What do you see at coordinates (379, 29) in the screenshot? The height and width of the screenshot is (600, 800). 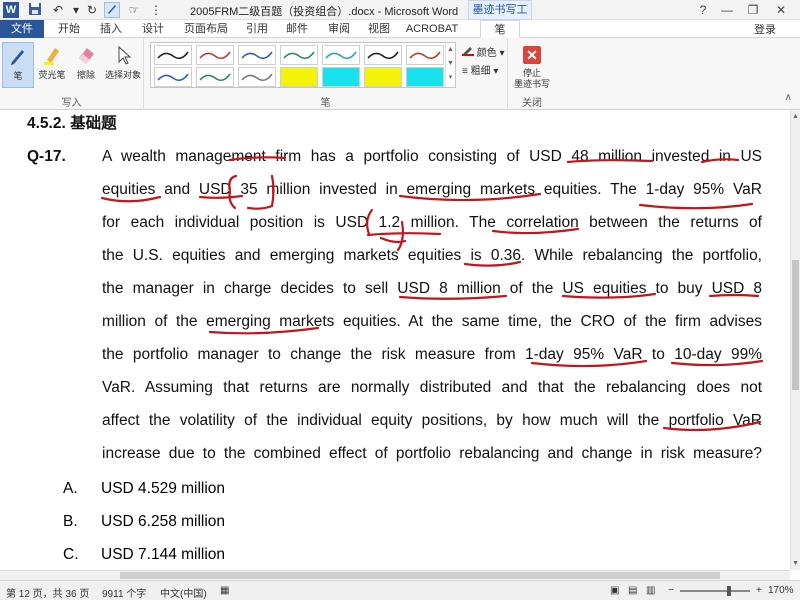 I see `tab-view: 视图` at bounding box center [379, 29].